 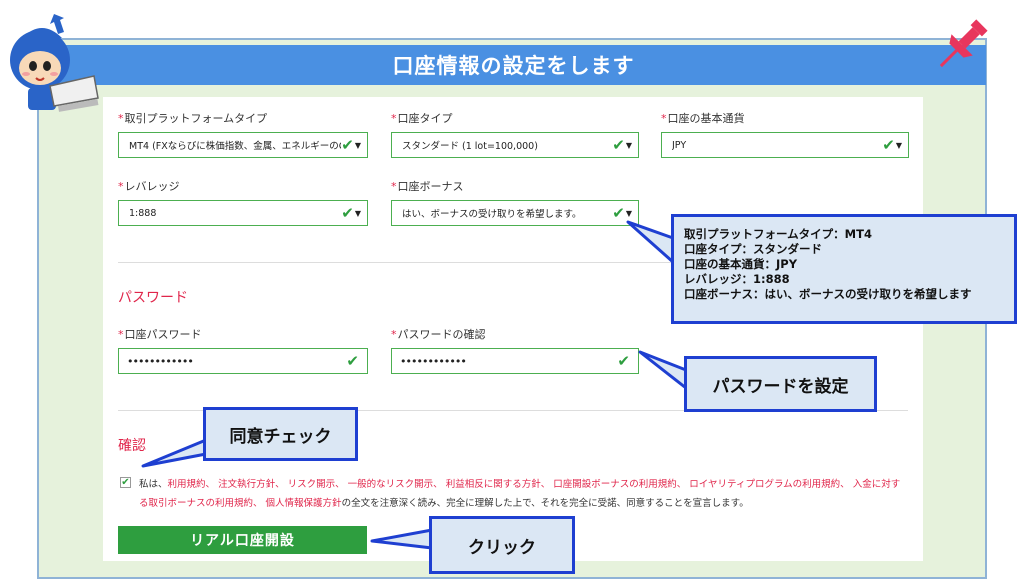 I want to click on summary-line: 口座ボーナス：はい、ボーナスの受け取りを希望します, so click(x=828, y=294).